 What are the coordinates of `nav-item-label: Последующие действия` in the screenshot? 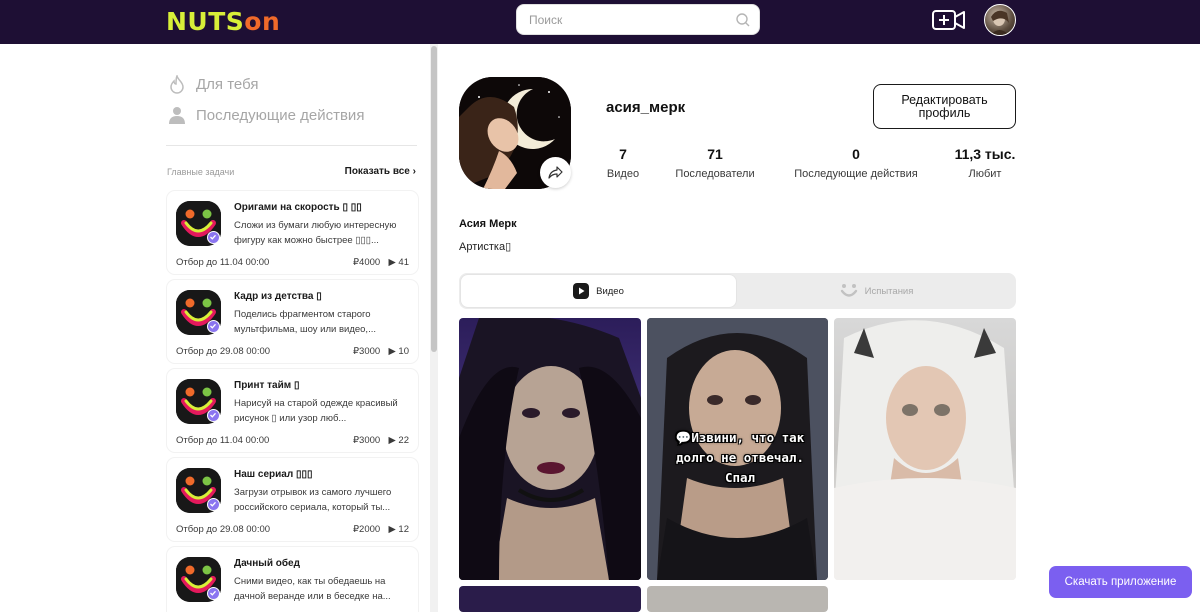 It's located at (280, 115).